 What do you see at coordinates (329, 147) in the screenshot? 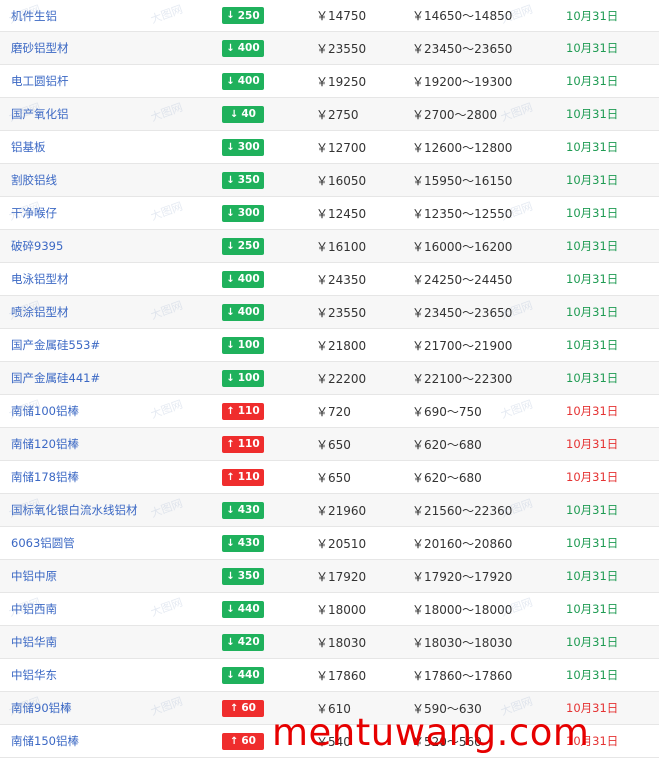
I see `table-row: 铝基板 ↓ 300 ￥12700 ￥12600～12800 10月31日` at bounding box center [329, 147].